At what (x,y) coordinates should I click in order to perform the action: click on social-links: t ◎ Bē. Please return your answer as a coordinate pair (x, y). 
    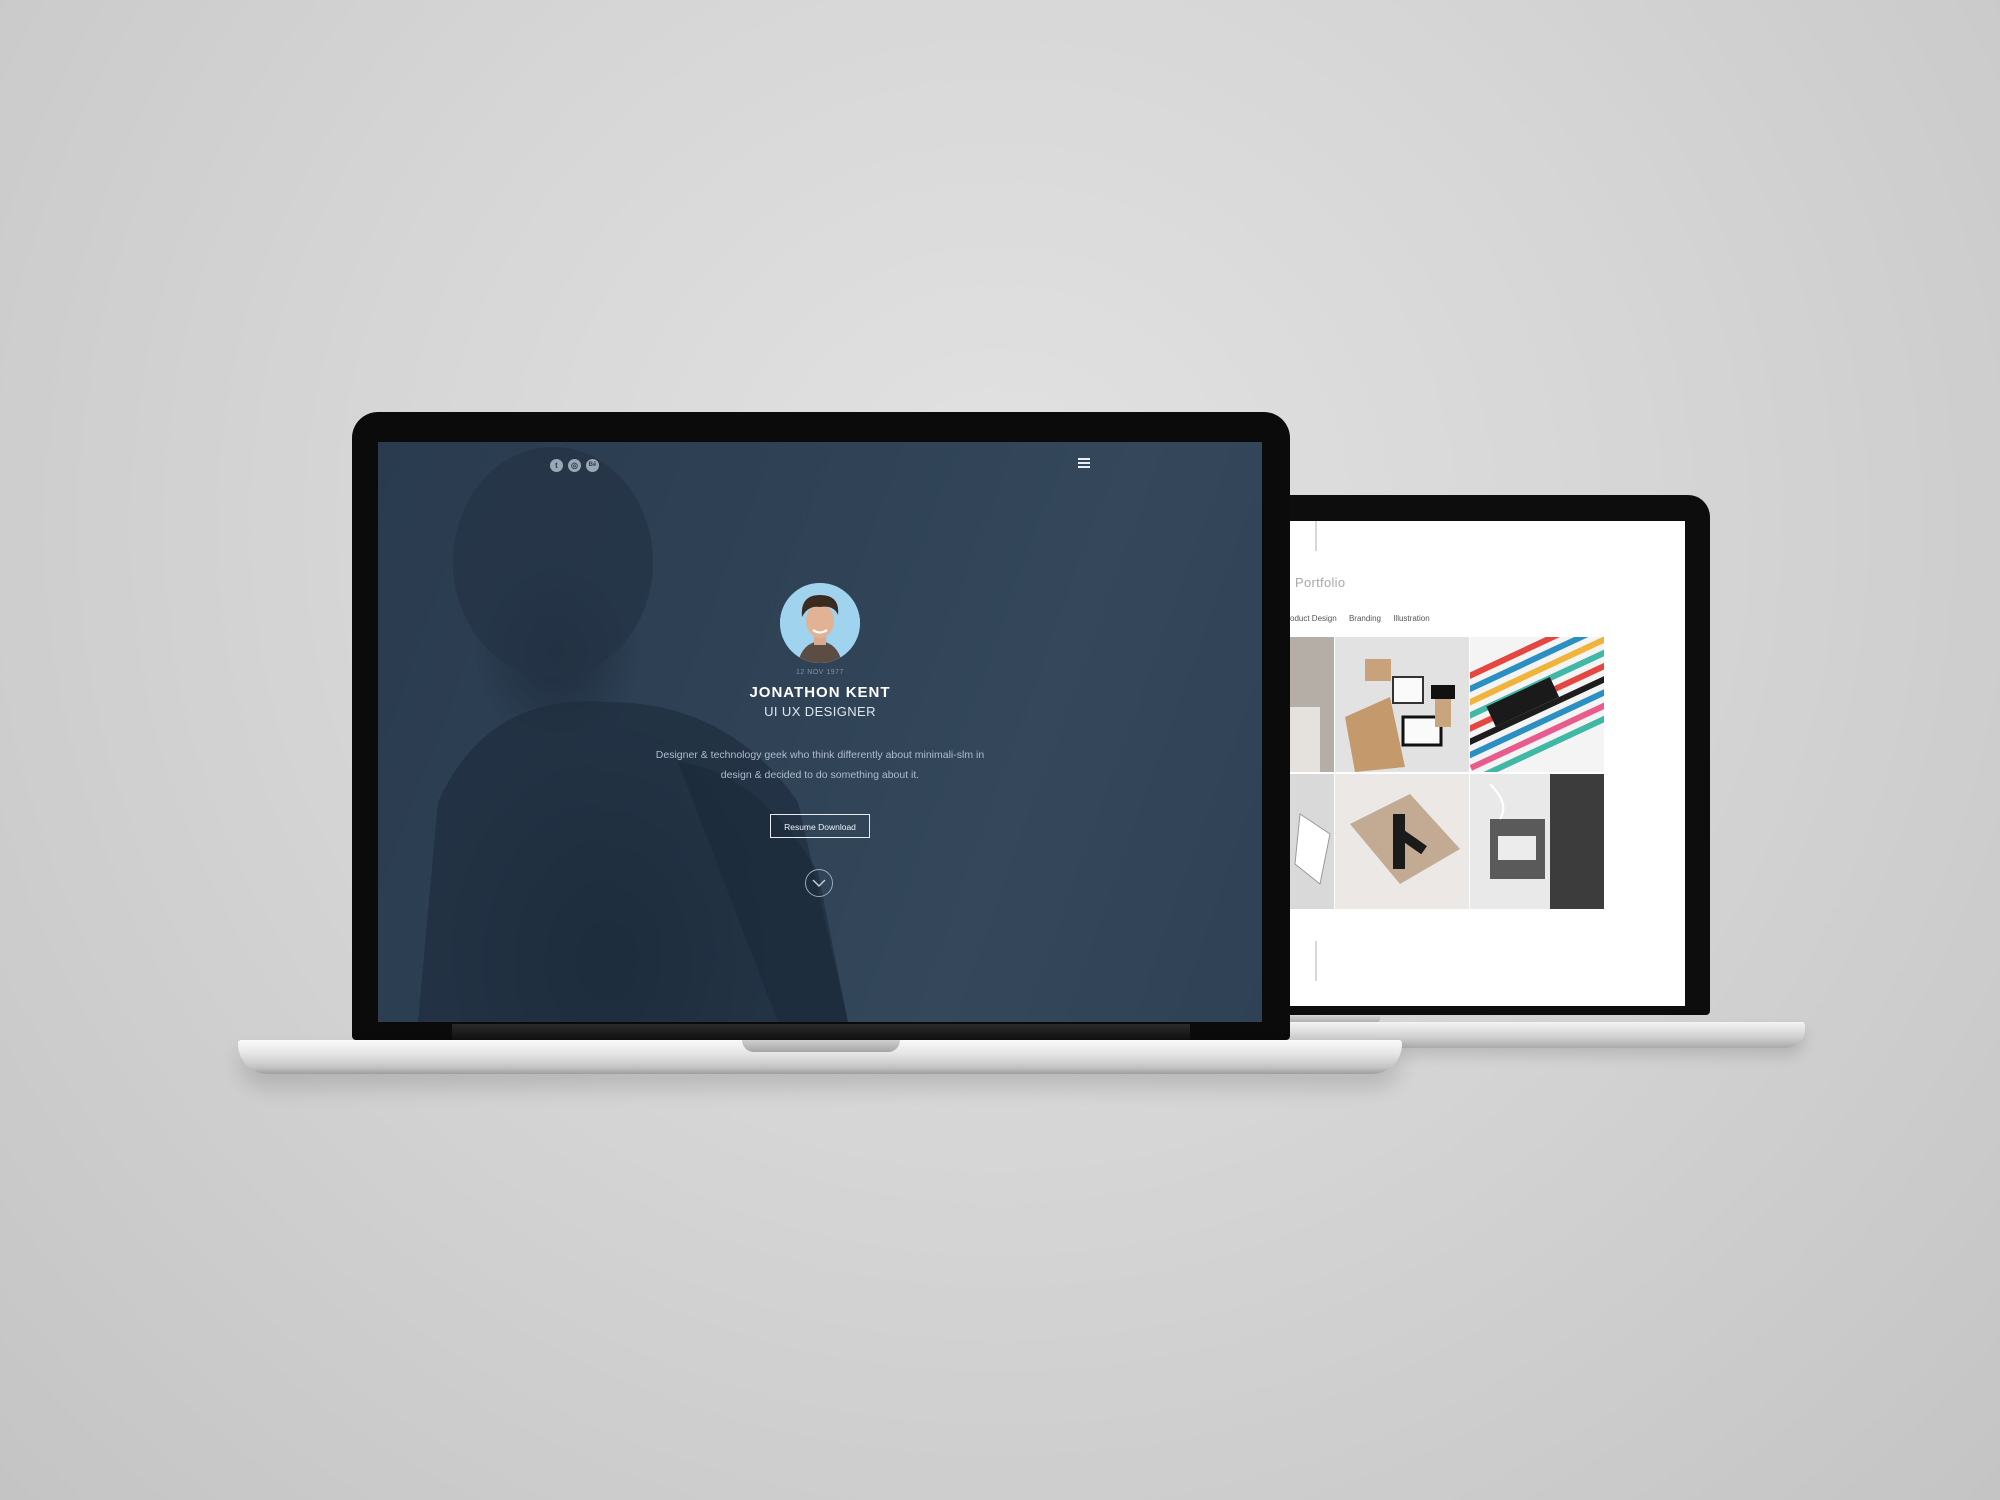
    Looking at the image, I should click on (574, 465).